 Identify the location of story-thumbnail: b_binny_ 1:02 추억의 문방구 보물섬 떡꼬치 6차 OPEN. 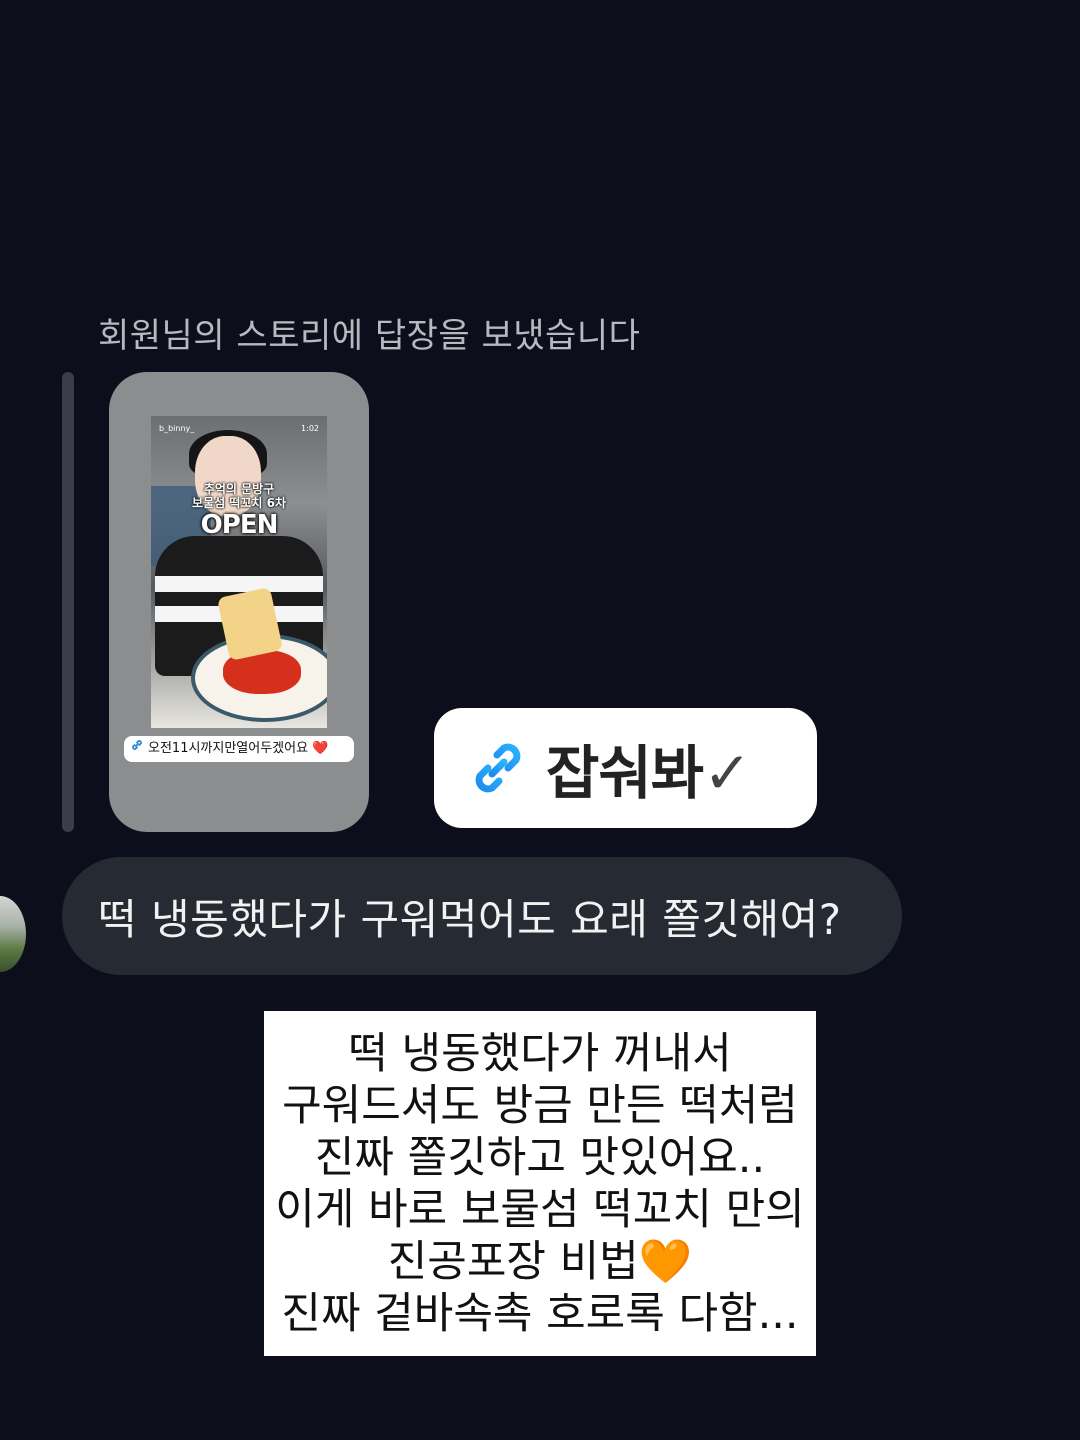
(239, 572).